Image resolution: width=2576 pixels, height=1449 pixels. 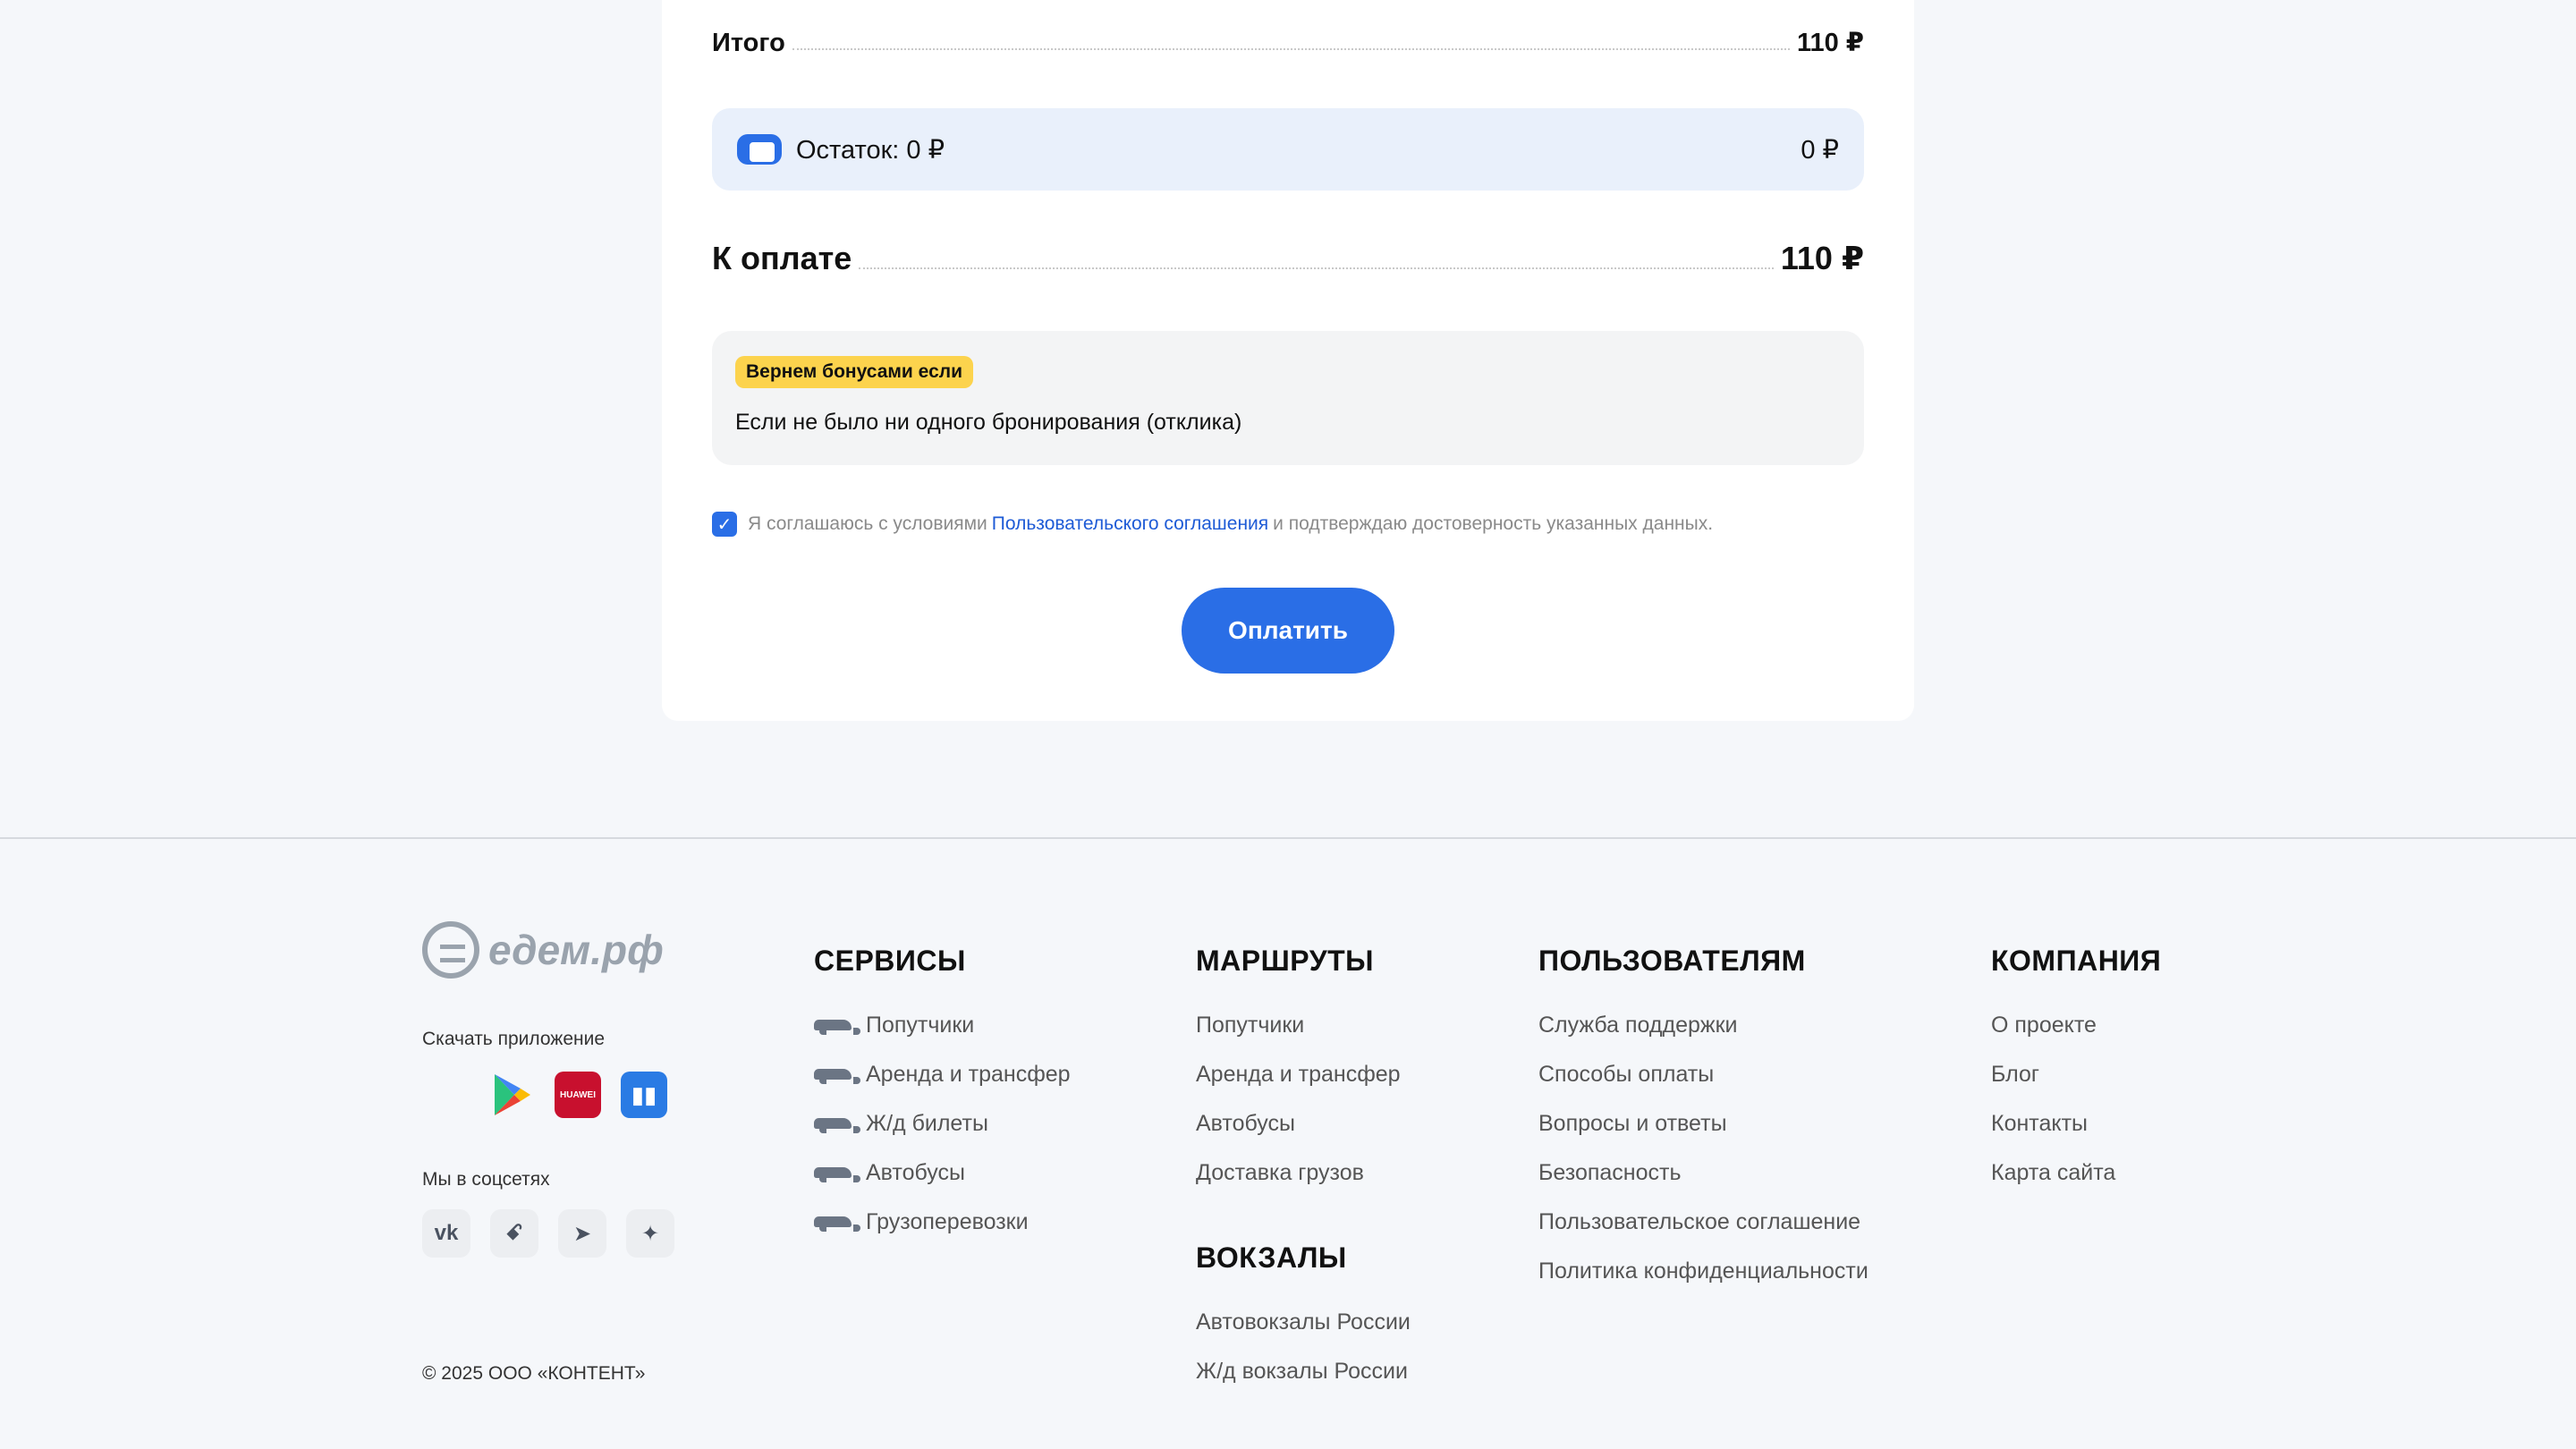 What do you see at coordinates (942, 1123) in the screenshot?
I see `footer-link-services-train: Ж/д билеты` at bounding box center [942, 1123].